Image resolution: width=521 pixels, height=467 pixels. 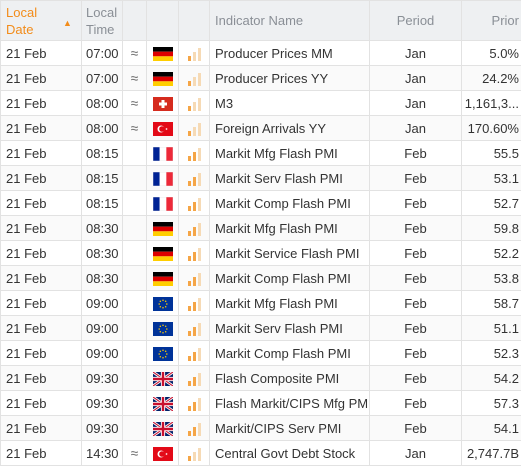 I want to click on sort-ascending-icon: ▲, so click(x=67, y=23).